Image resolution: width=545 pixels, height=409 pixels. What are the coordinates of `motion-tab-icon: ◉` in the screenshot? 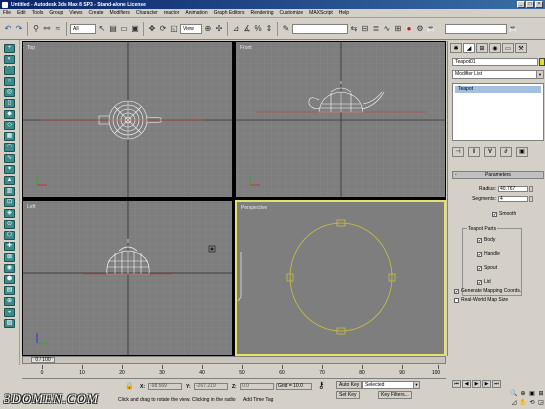 It's located at (495, 48).